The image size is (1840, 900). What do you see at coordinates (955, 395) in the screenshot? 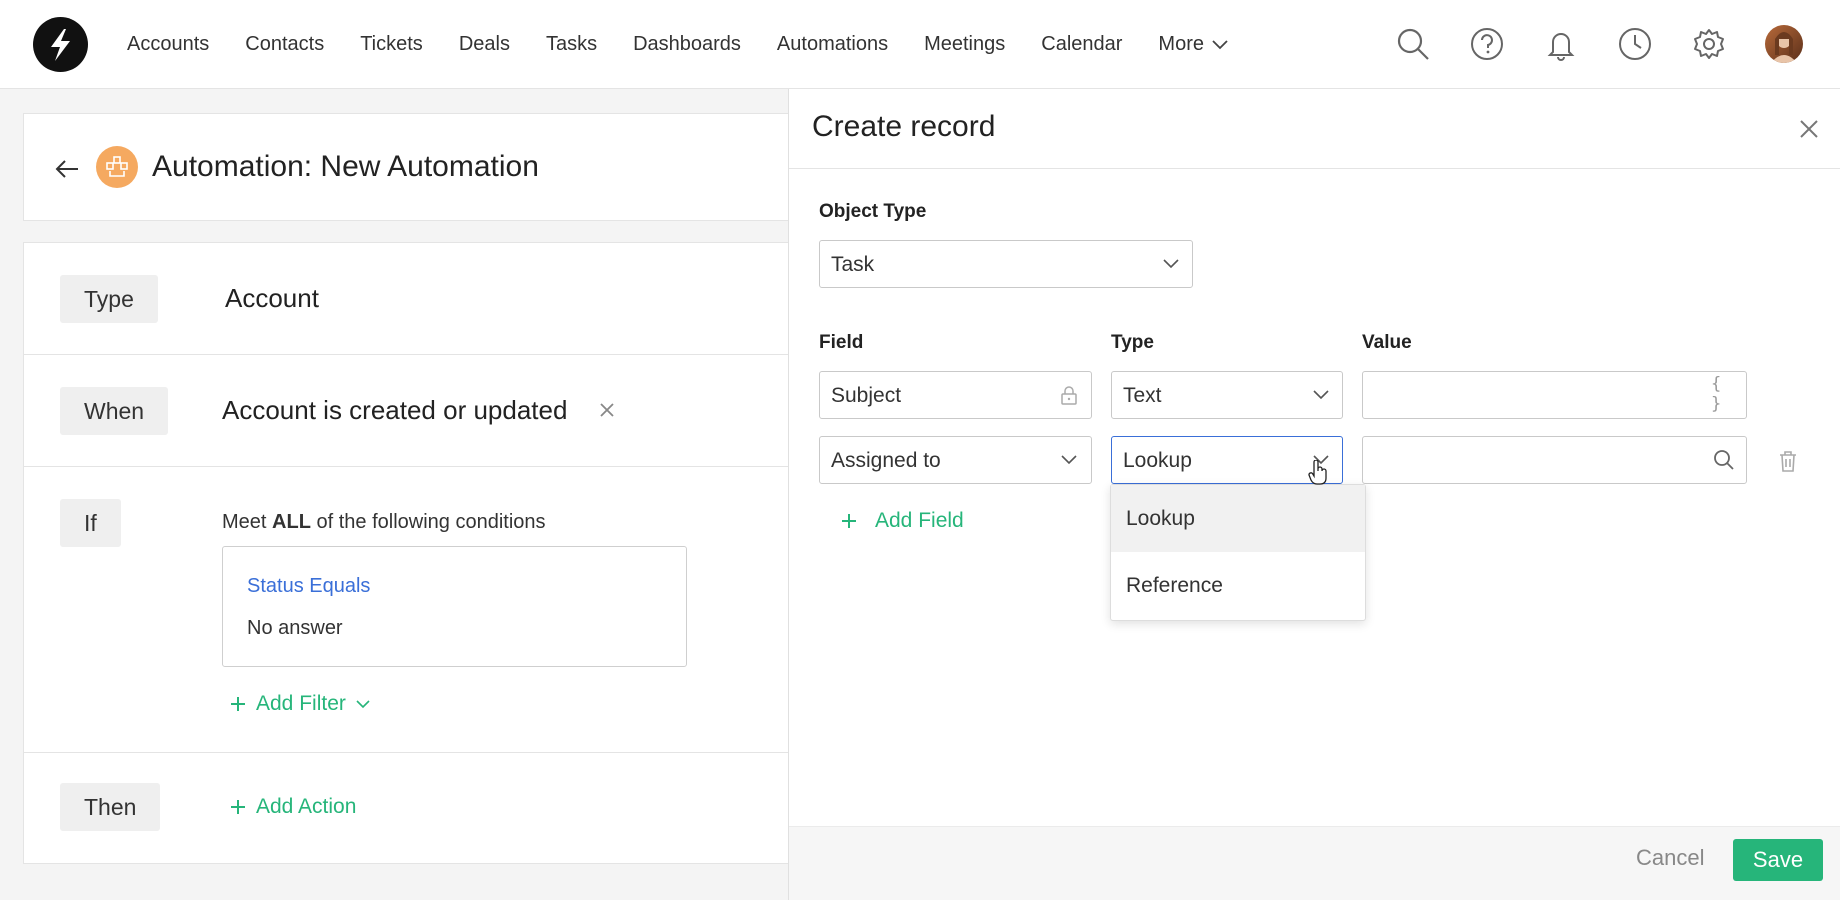
I see `field-select-subject: Subject` at bounding box center [955, 395].